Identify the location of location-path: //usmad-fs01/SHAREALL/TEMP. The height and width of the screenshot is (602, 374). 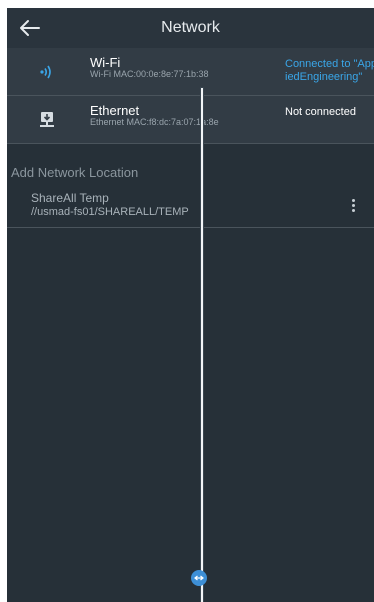
(110, 212).